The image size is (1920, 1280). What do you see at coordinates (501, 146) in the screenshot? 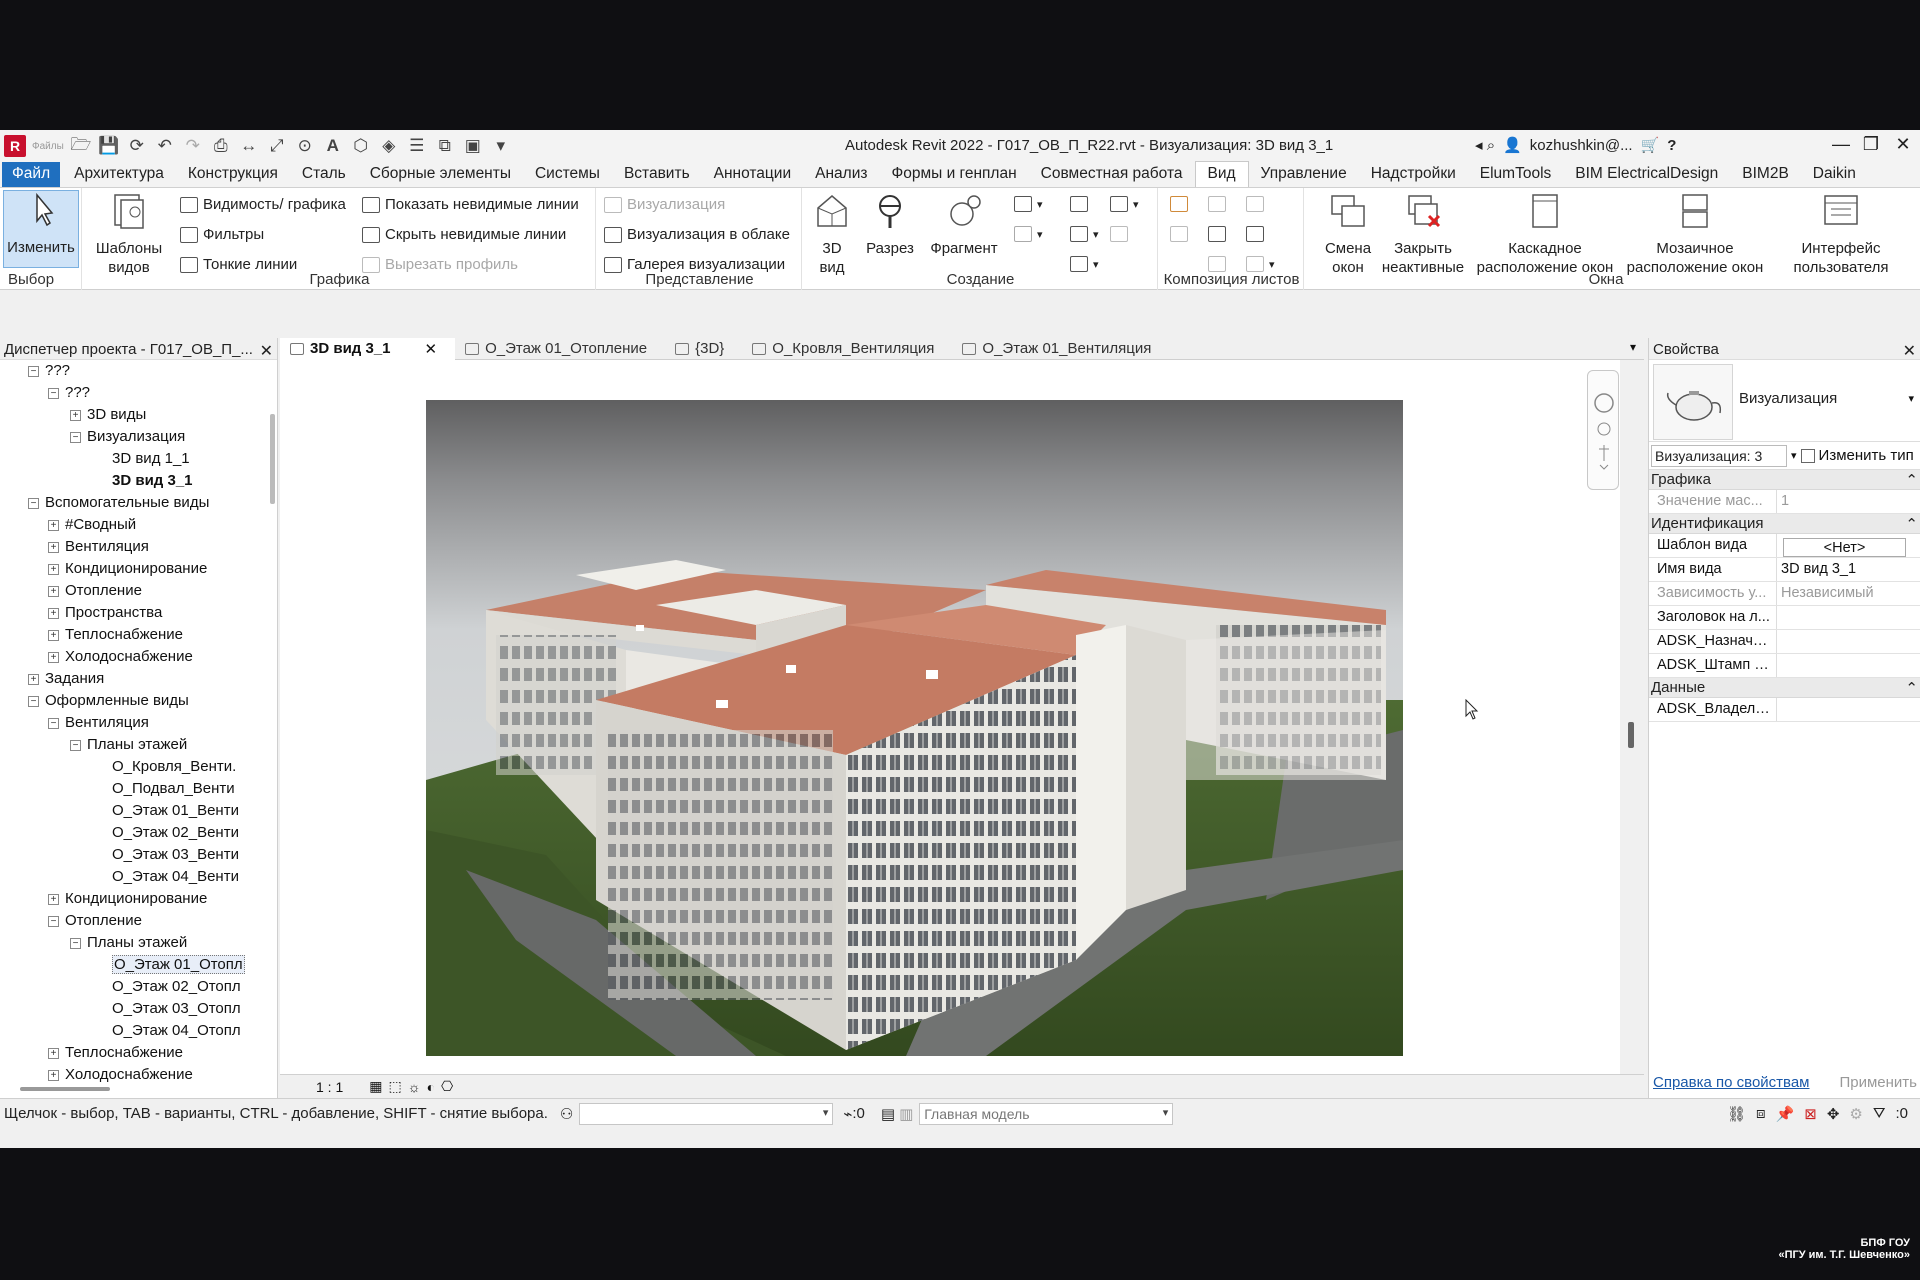
I see `customize-qat-icon: ▾` at bounding box center [501, 146].